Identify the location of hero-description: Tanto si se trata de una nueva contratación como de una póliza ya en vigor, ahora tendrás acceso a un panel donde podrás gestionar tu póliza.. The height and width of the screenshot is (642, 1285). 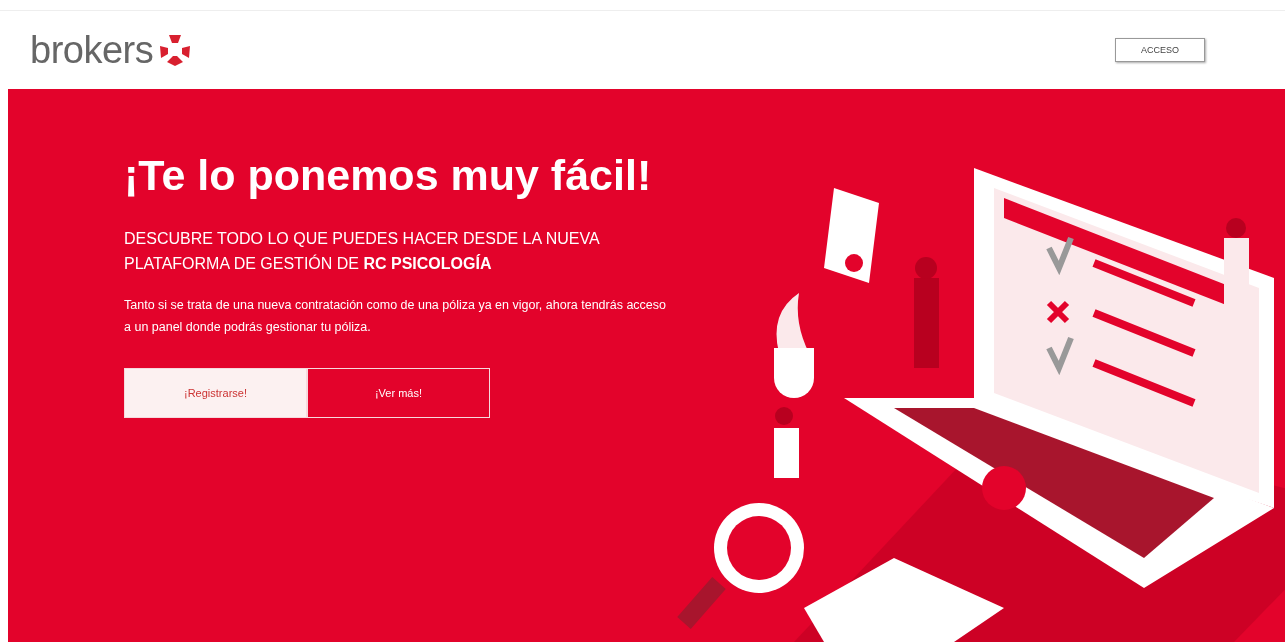
(395, 316).